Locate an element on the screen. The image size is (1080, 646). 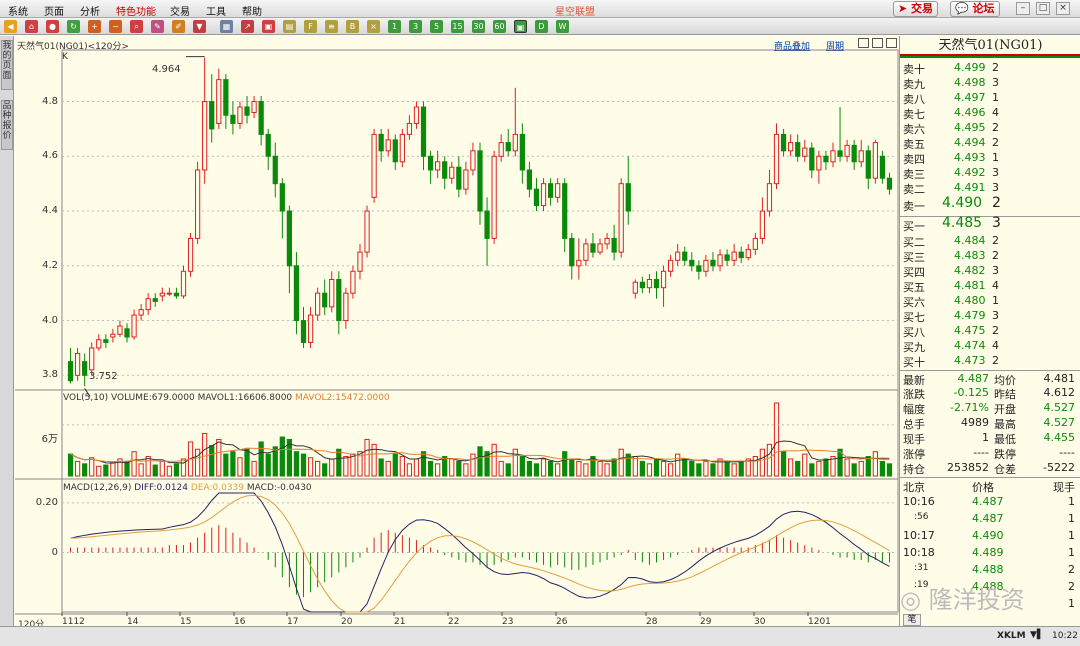
stat-value: 4.481 is located at coordinates (1059, 378).